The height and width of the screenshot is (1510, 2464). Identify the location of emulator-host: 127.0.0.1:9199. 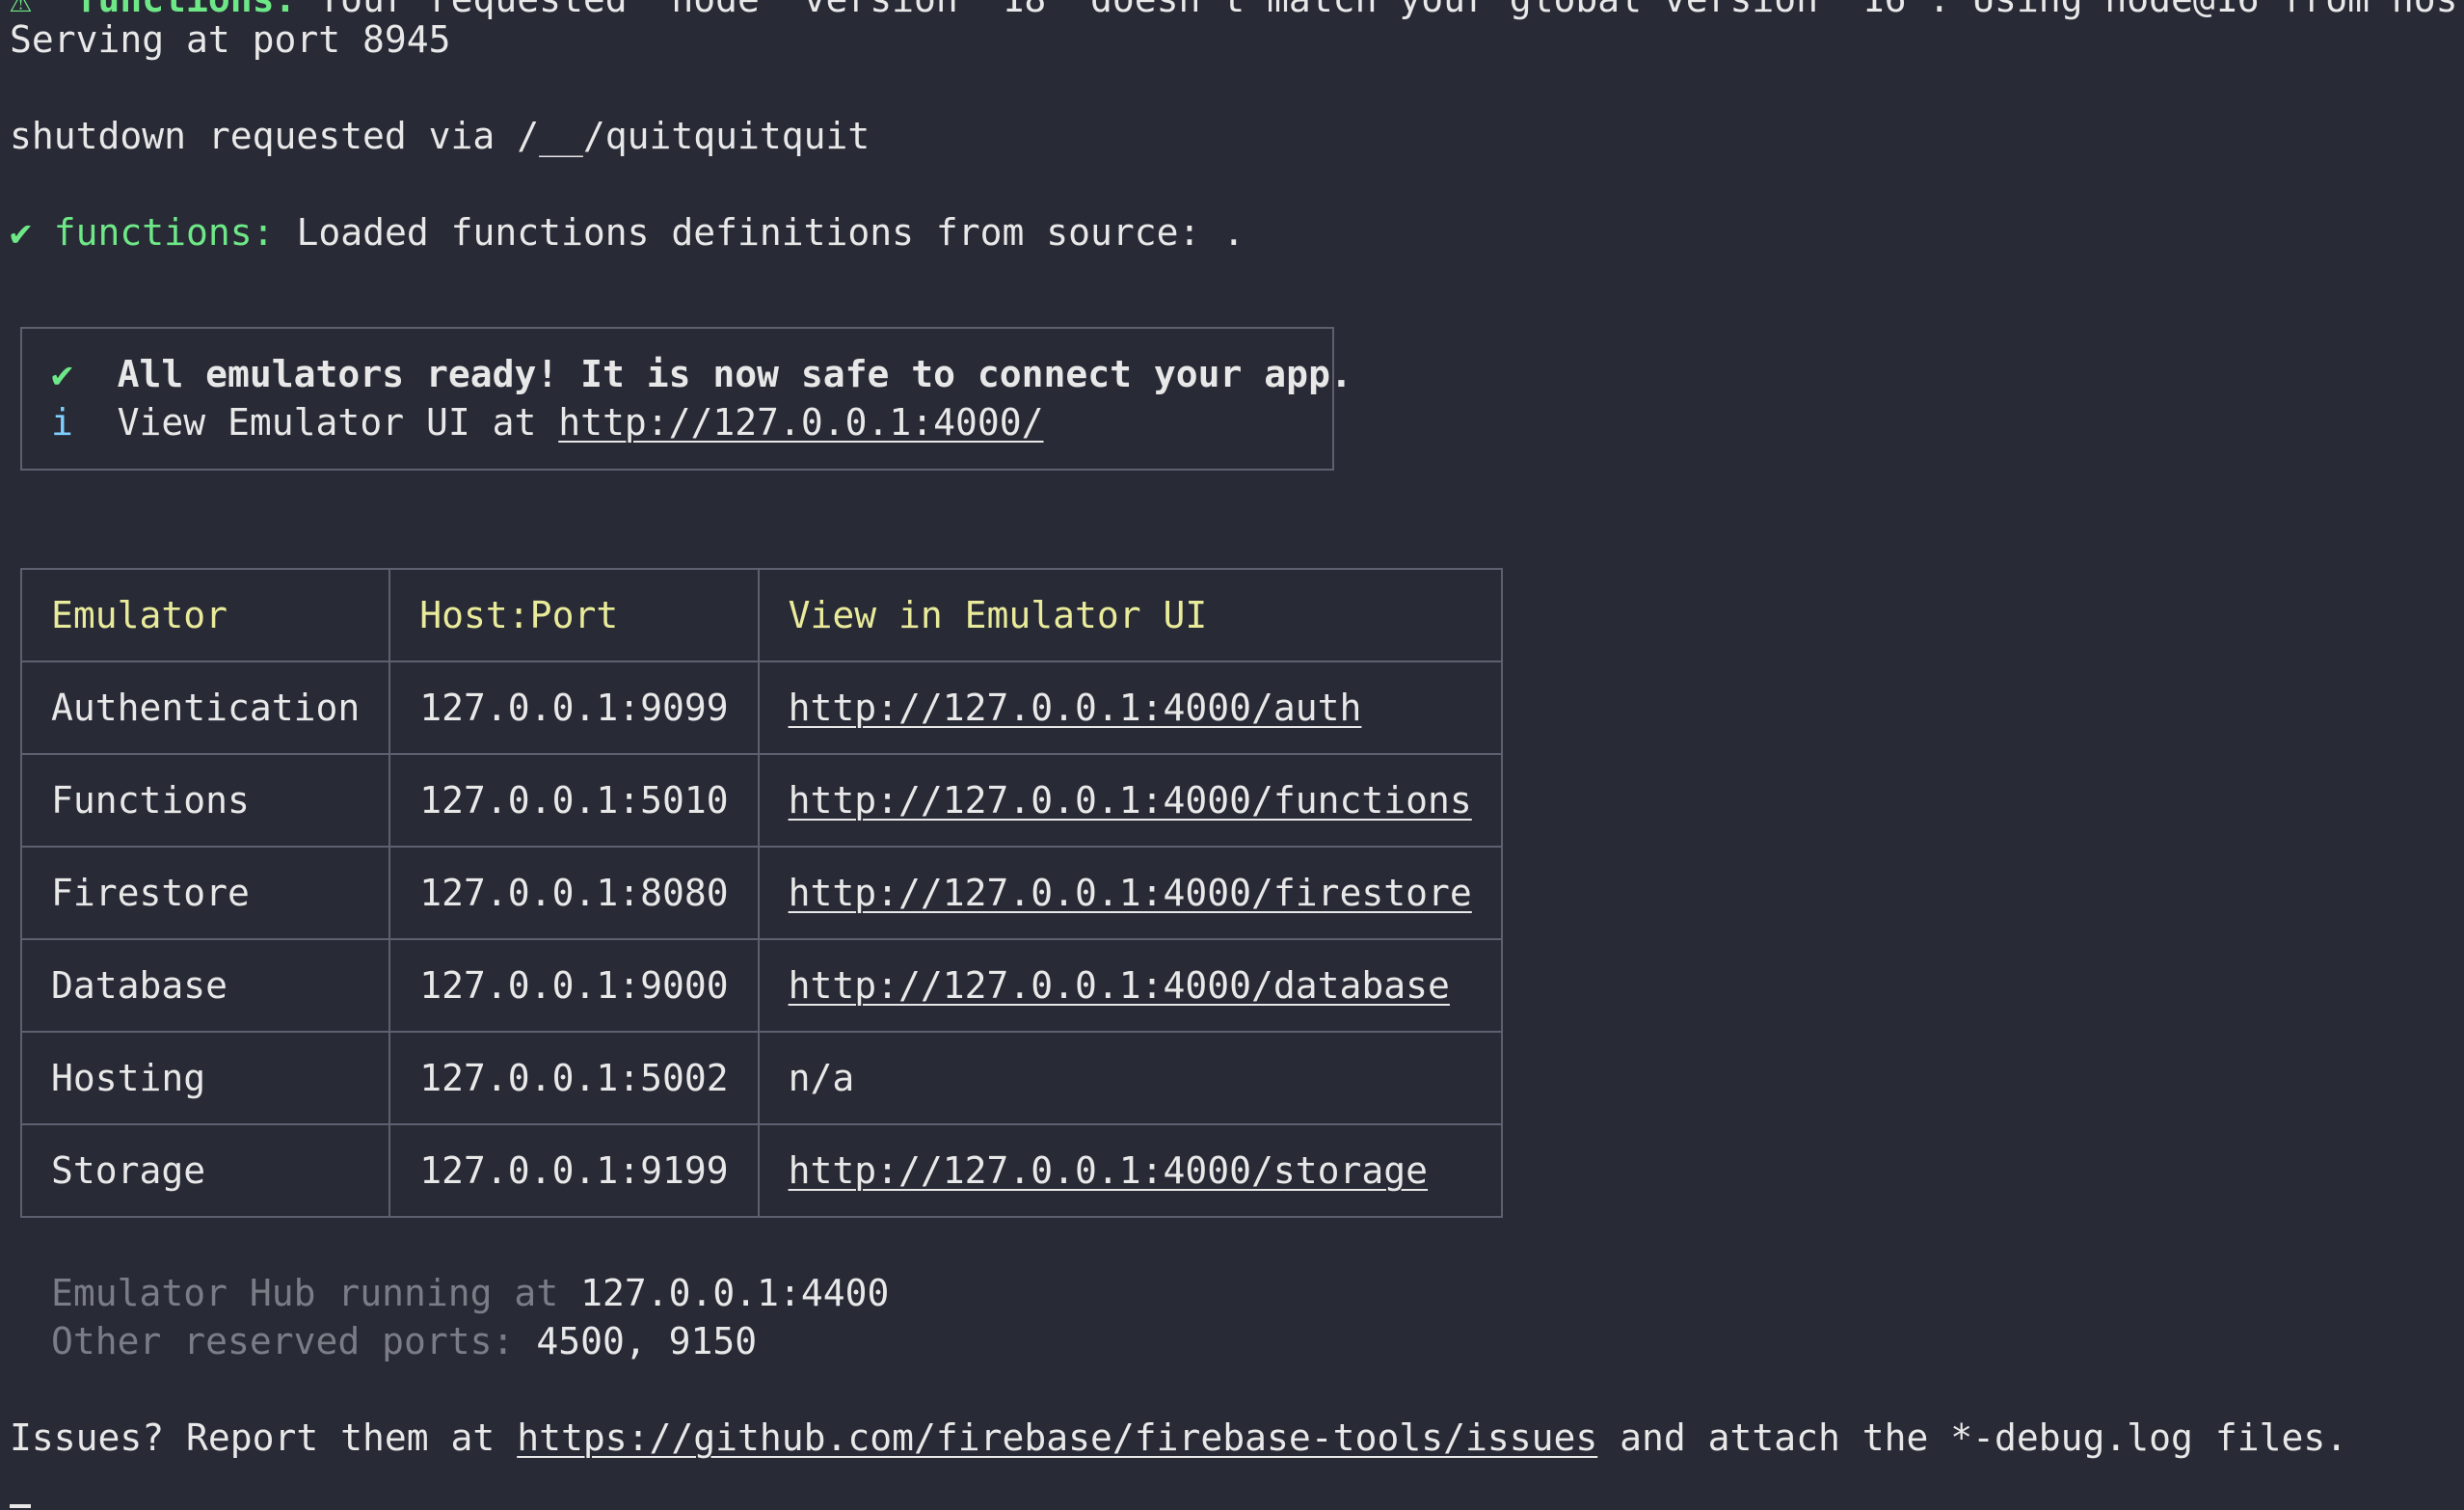
(574, 1170).